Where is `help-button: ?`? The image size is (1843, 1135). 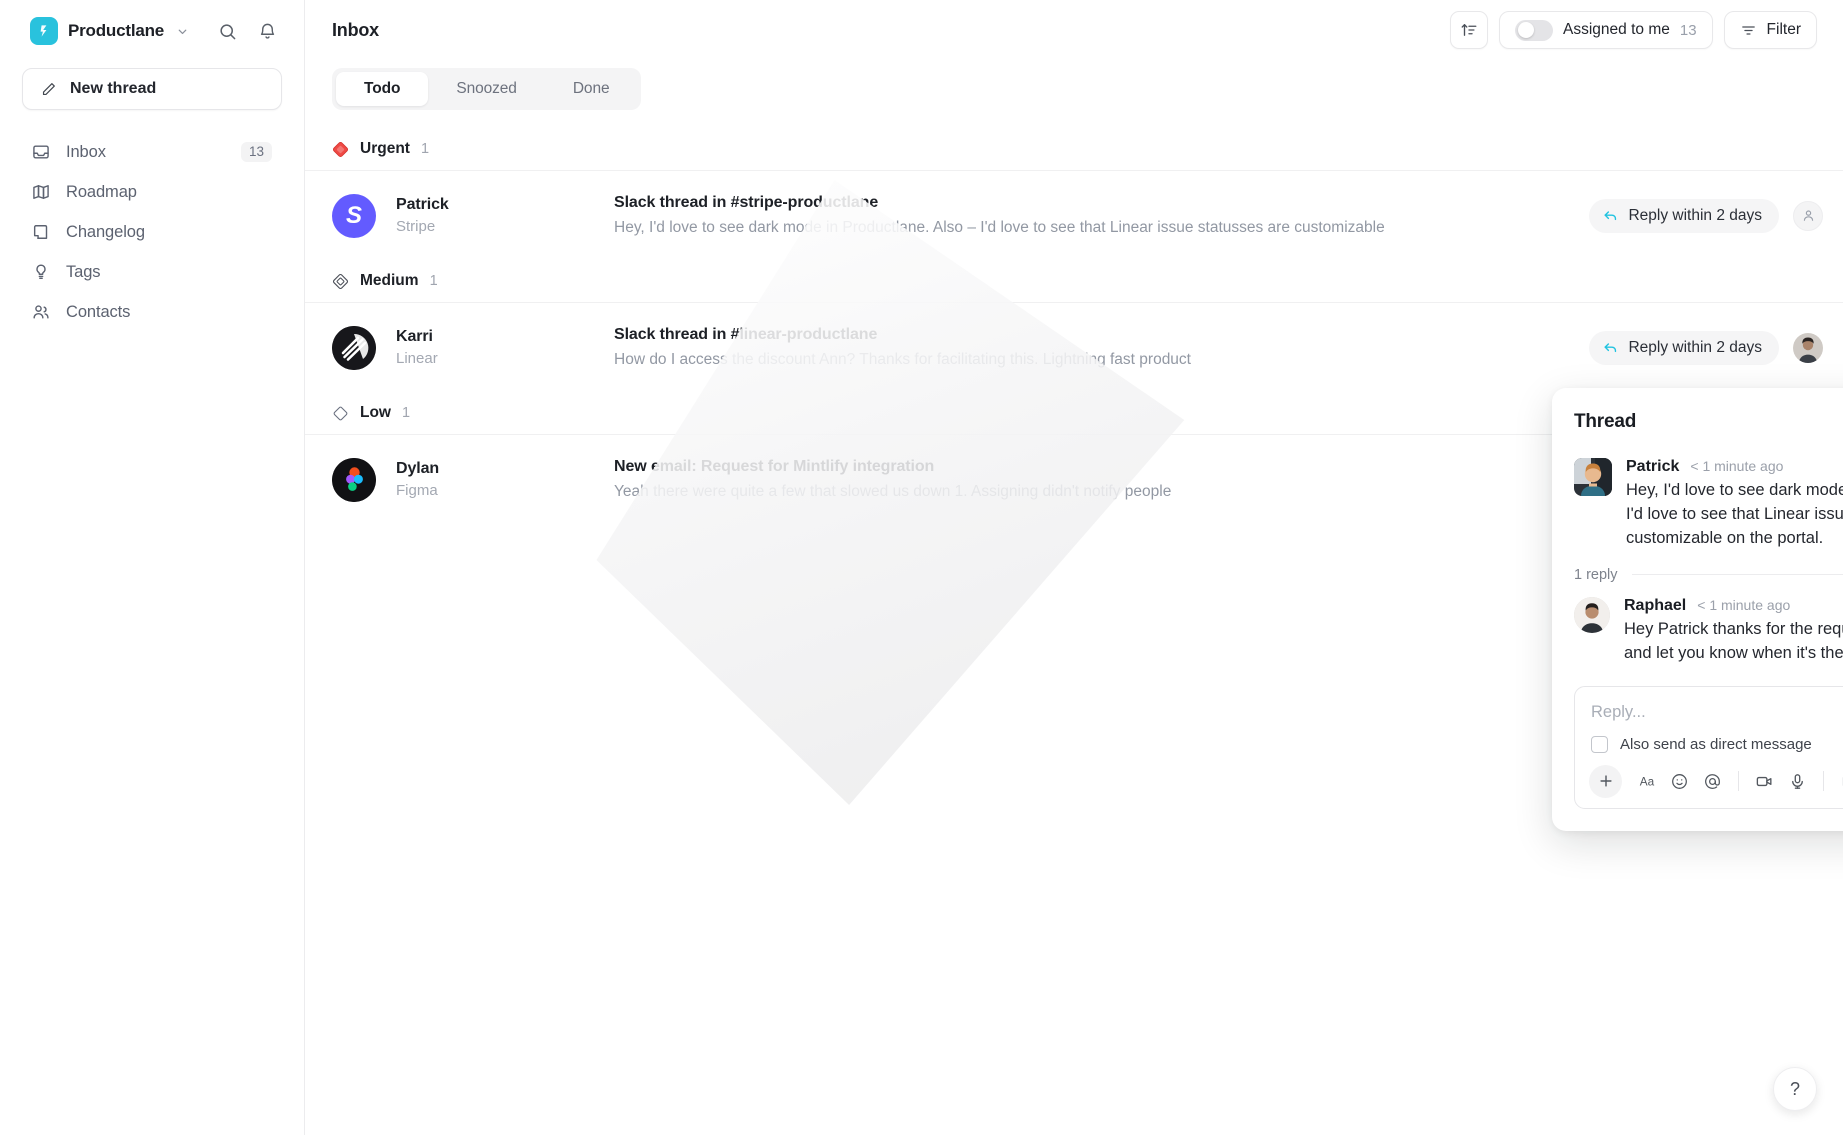
help-button: ? is located at coordinates (1795, 1089).